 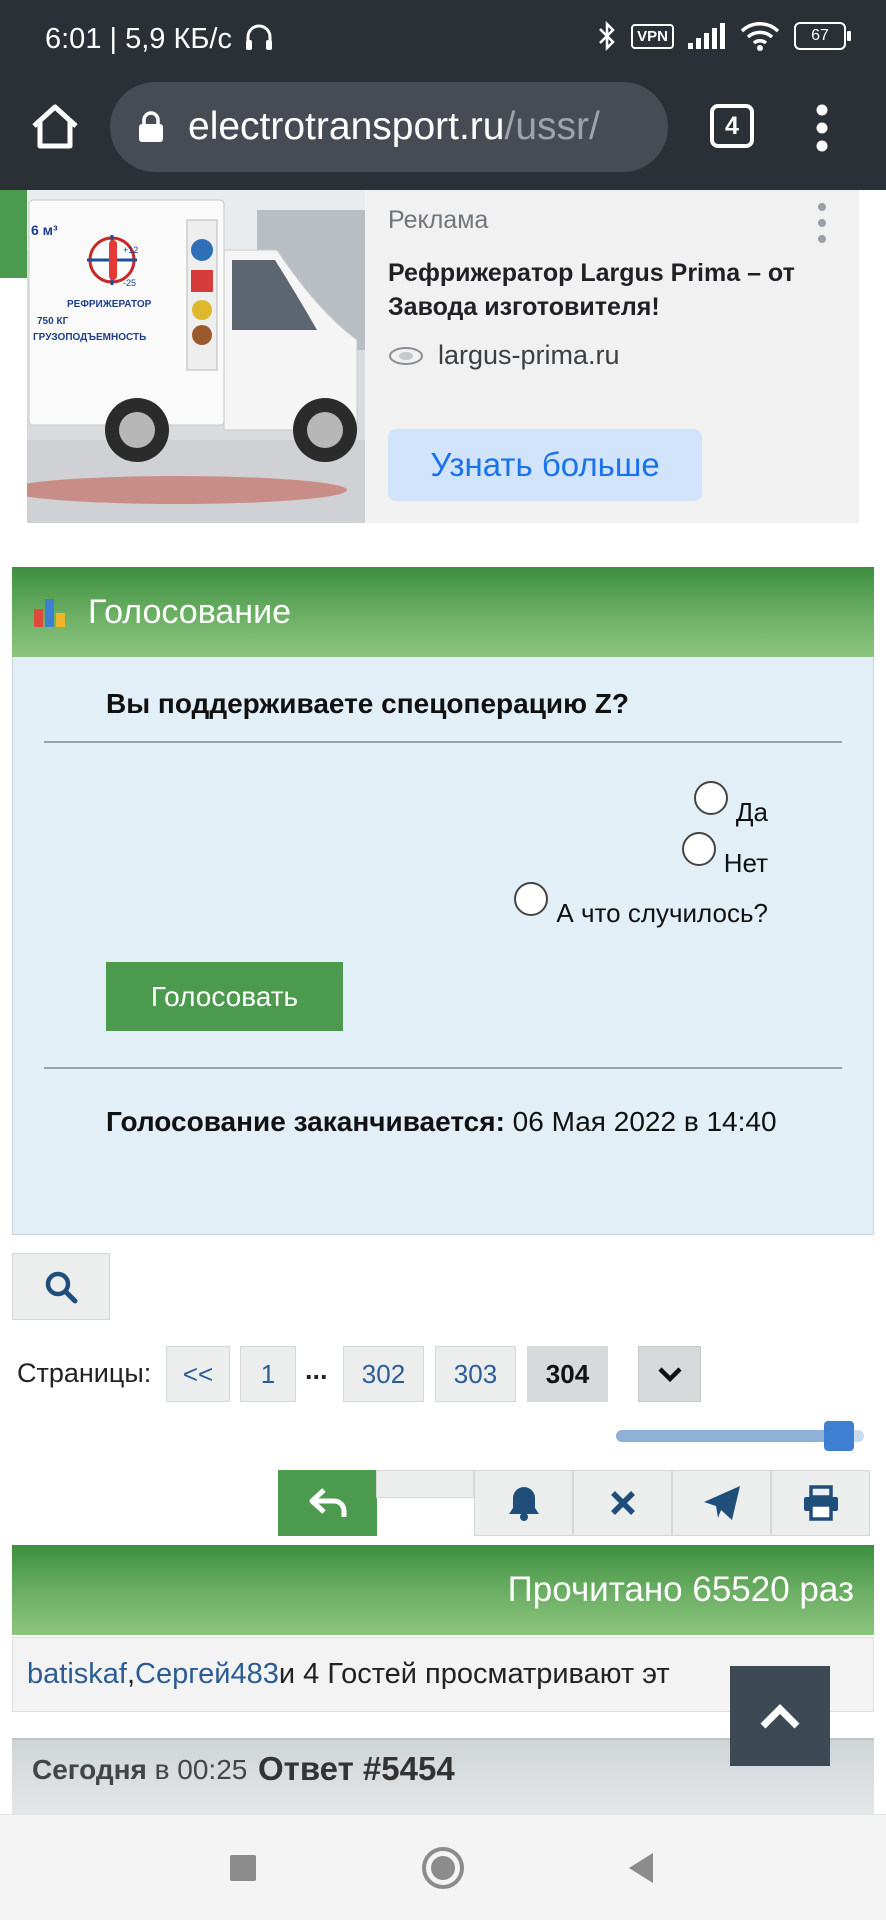 I want to click on reply-icon, so click(x=327, y=1502).